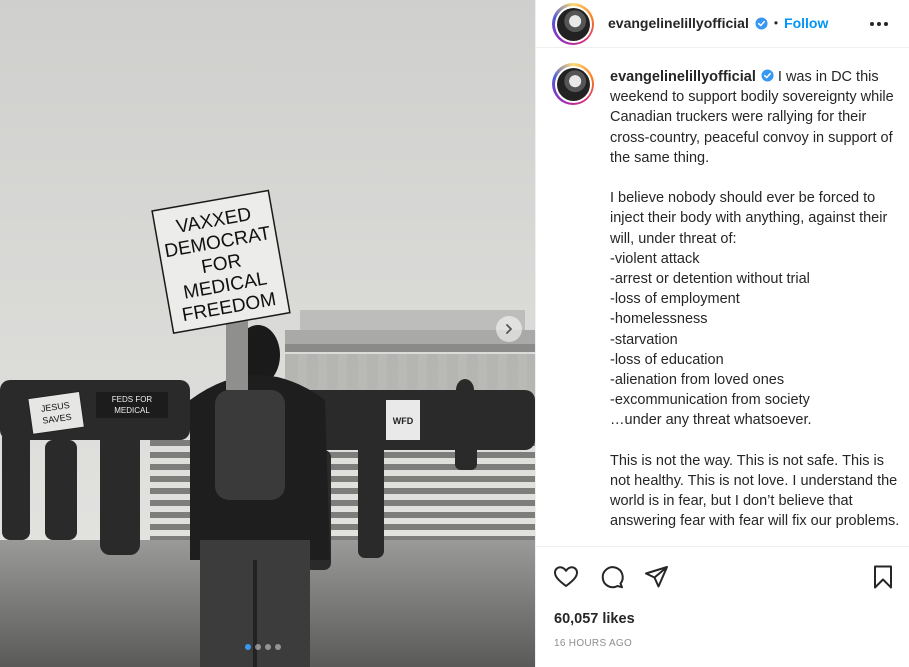  Describe the element at coordinates (594, 619) in the screenshot. I see `likes-count: 60,057 likes` at that location.